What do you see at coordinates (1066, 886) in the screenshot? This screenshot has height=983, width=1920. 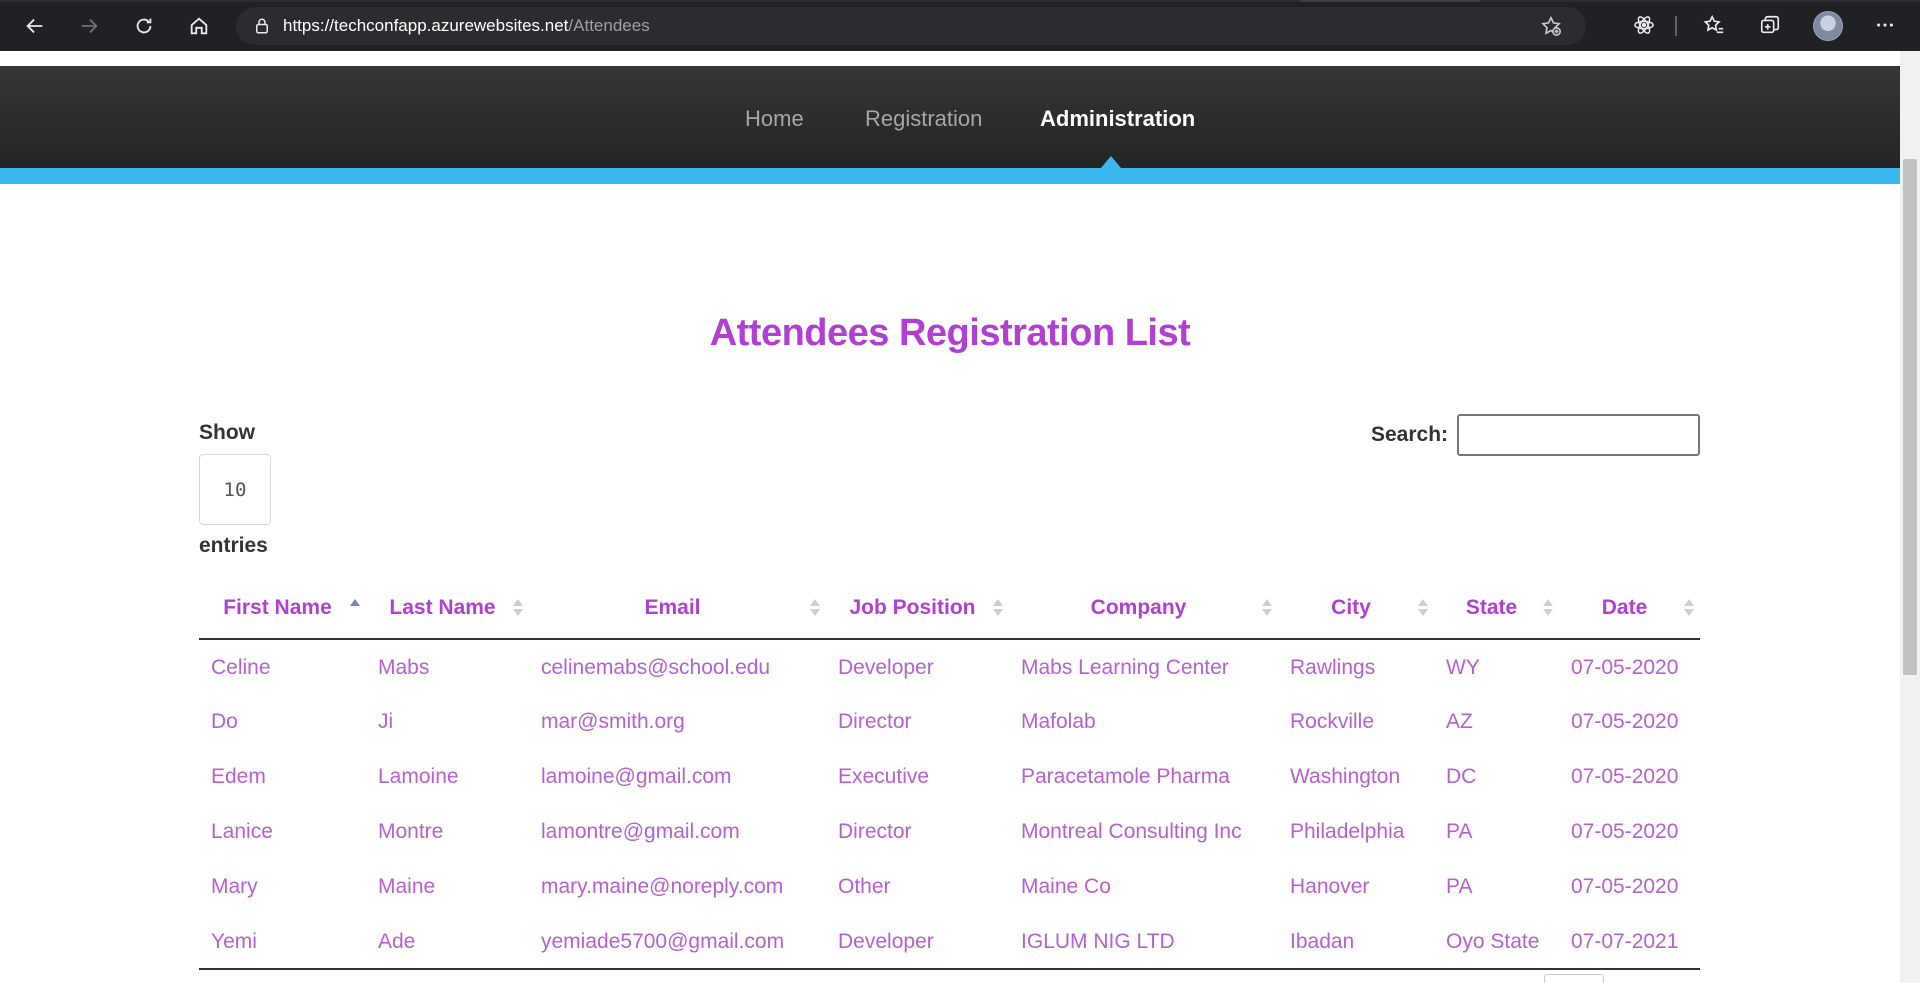 I see `cell-company: Maine Co` at bounding box center [1066, 886].